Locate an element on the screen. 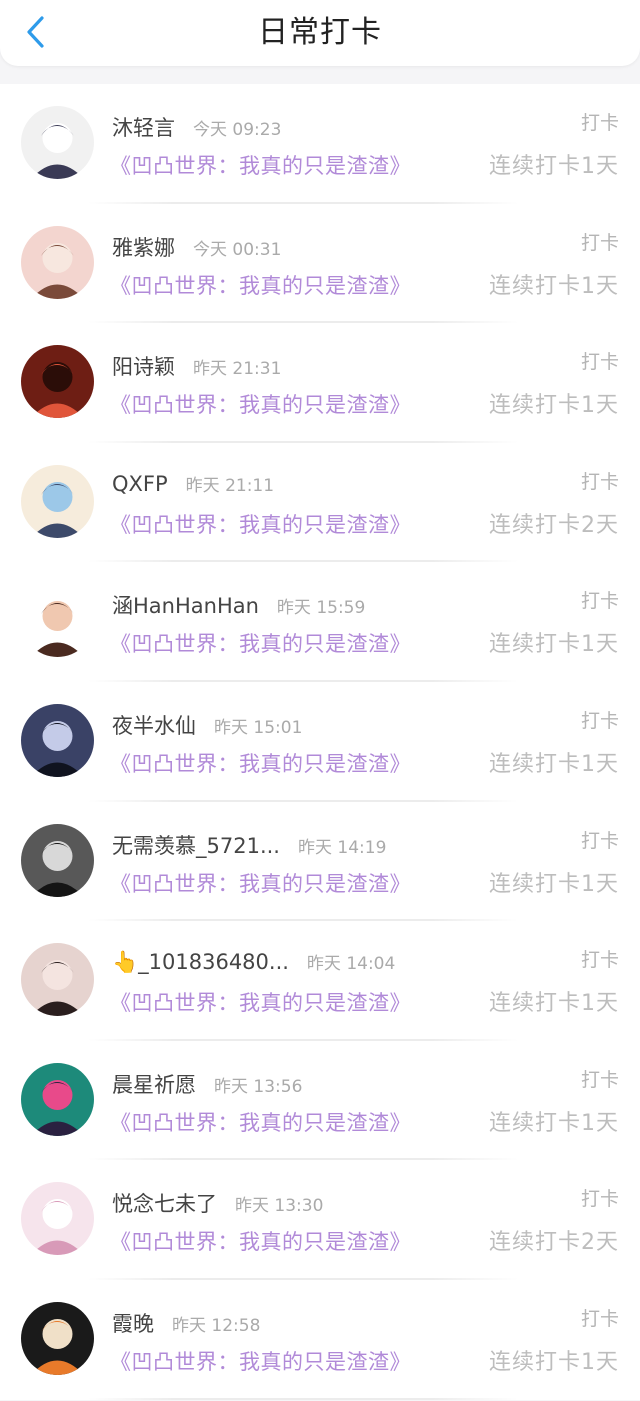  checkin-time: 昨天 13:30 is located at coordinates (279, 1206).